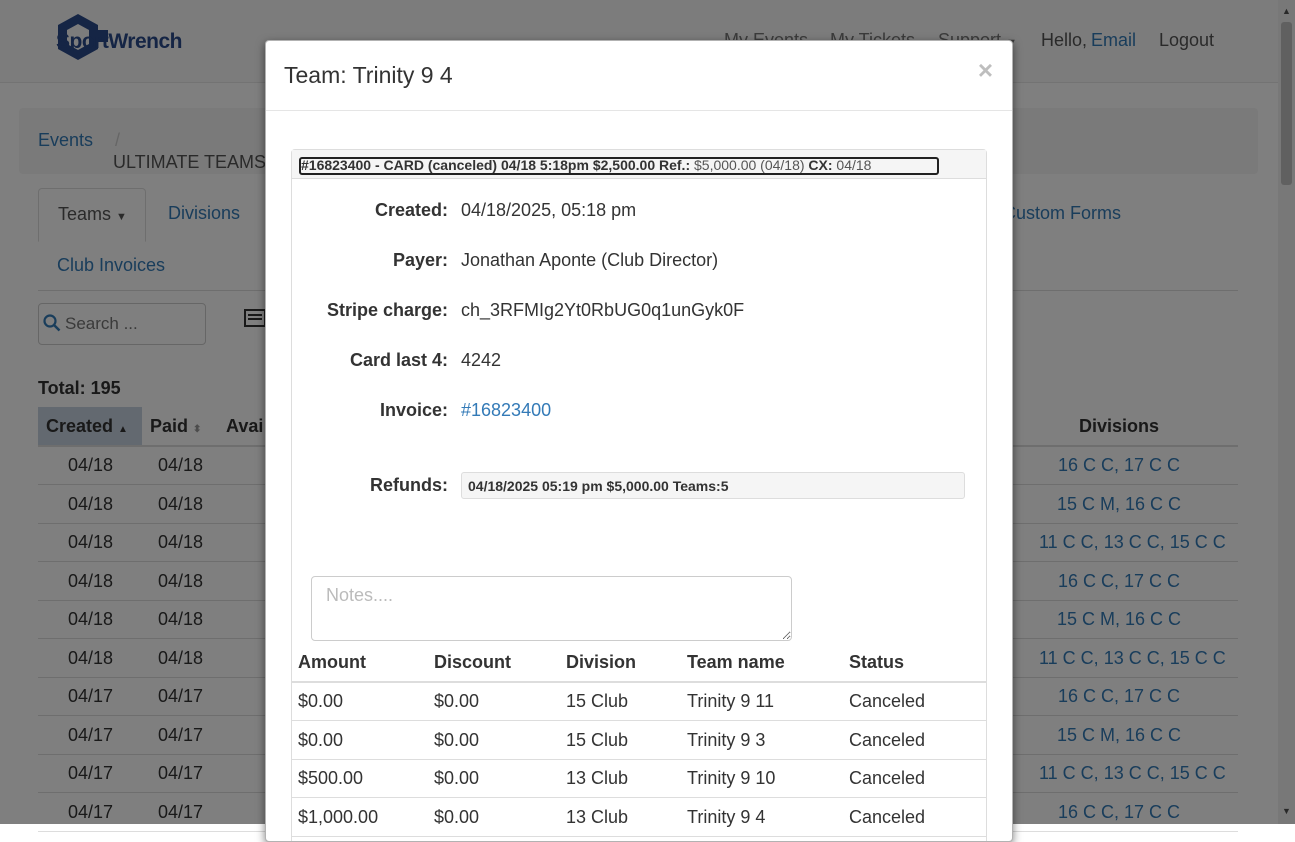 The height and width of the screenshot is (842, 1295). Describe the element at coordinates (639, 701) in the screenshot. I see `team-row: $0.00 $0.00 15 Club Trinity 9 11 Canceled` at that location.